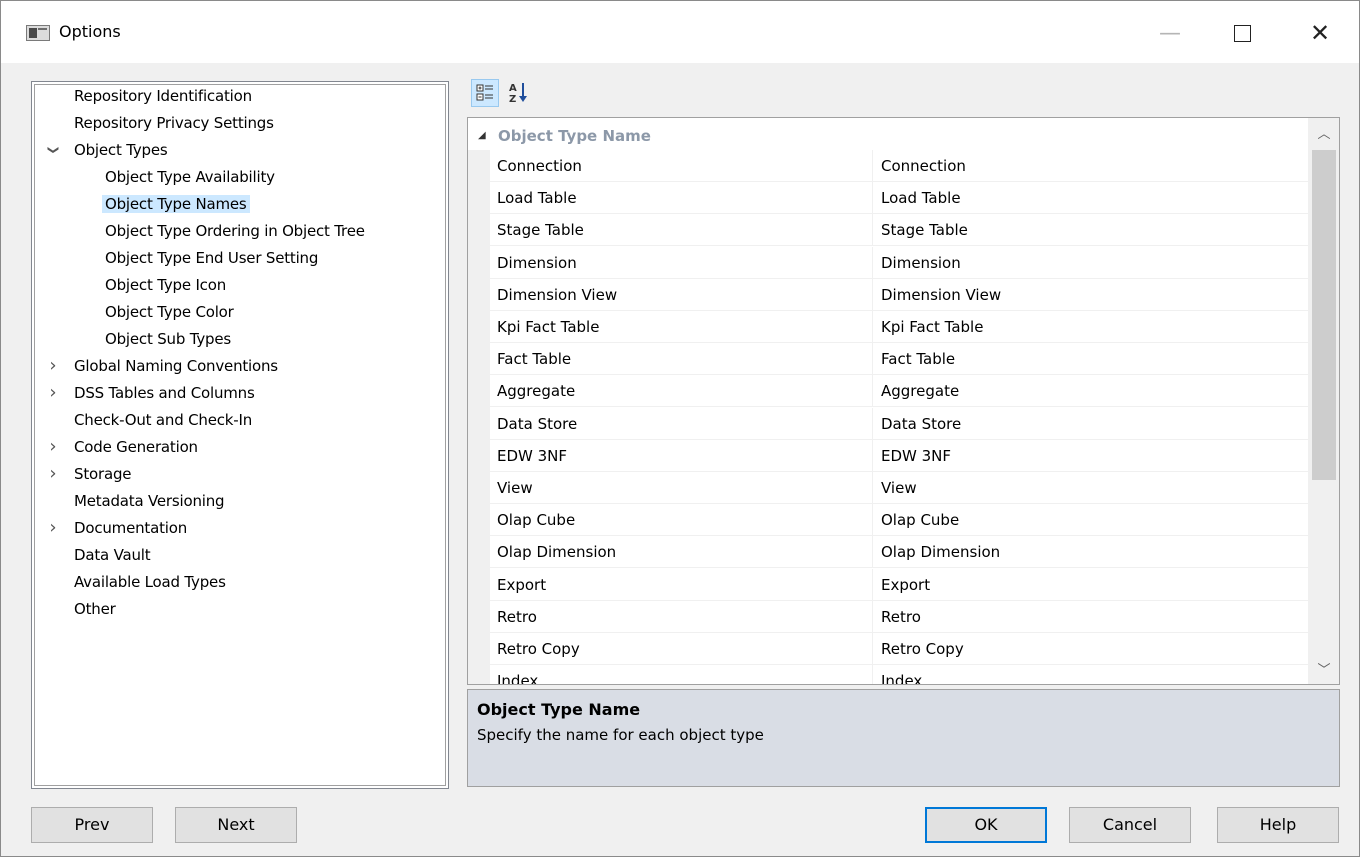  What do you see at coordinates (920, 520) in the screenshot?
I see `property-value: Olap Cube` at bounding box center [920, 520].